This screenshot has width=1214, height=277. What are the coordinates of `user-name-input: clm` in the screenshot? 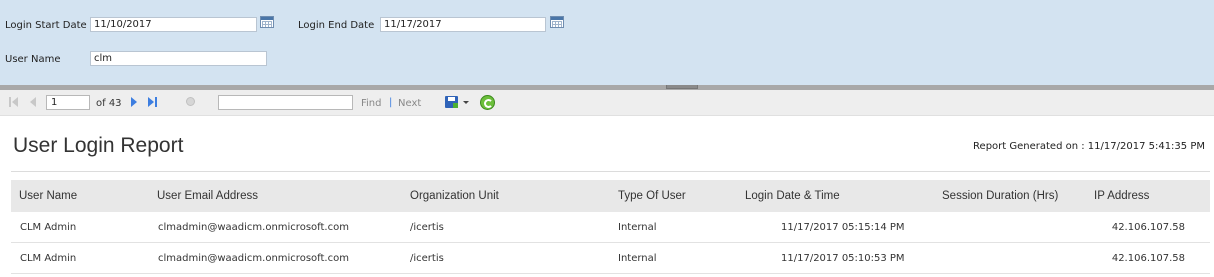 It's located at (178, 58).